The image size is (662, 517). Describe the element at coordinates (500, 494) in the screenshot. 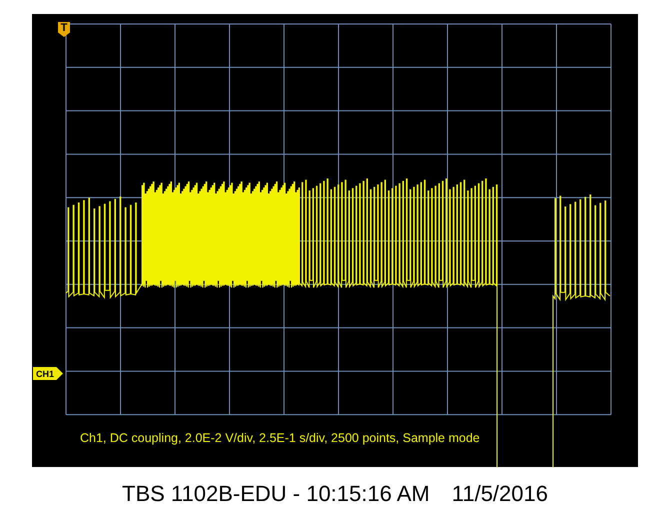

I see `date-label: 11/5/2016` at that location.